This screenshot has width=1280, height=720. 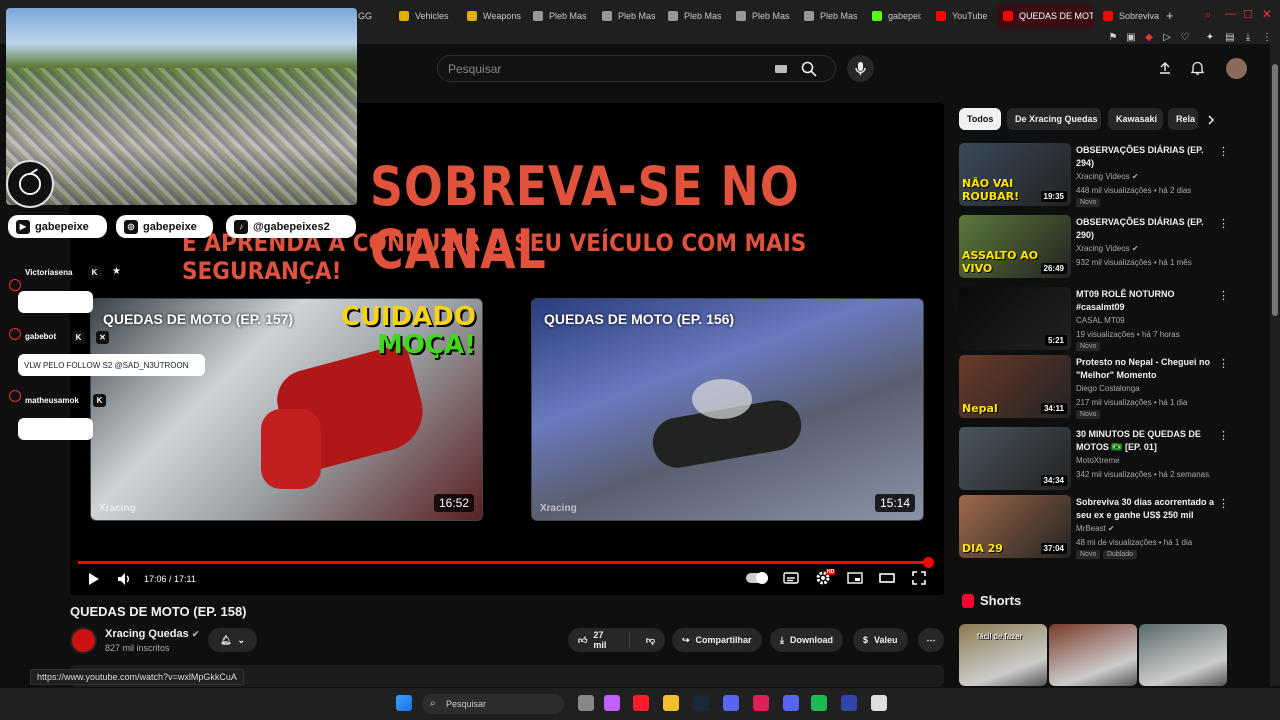 What do you see at coordinates (1185, 38) in the screenshot?
I see `heart-icon: ♡` at bounding box center [1185, 38].